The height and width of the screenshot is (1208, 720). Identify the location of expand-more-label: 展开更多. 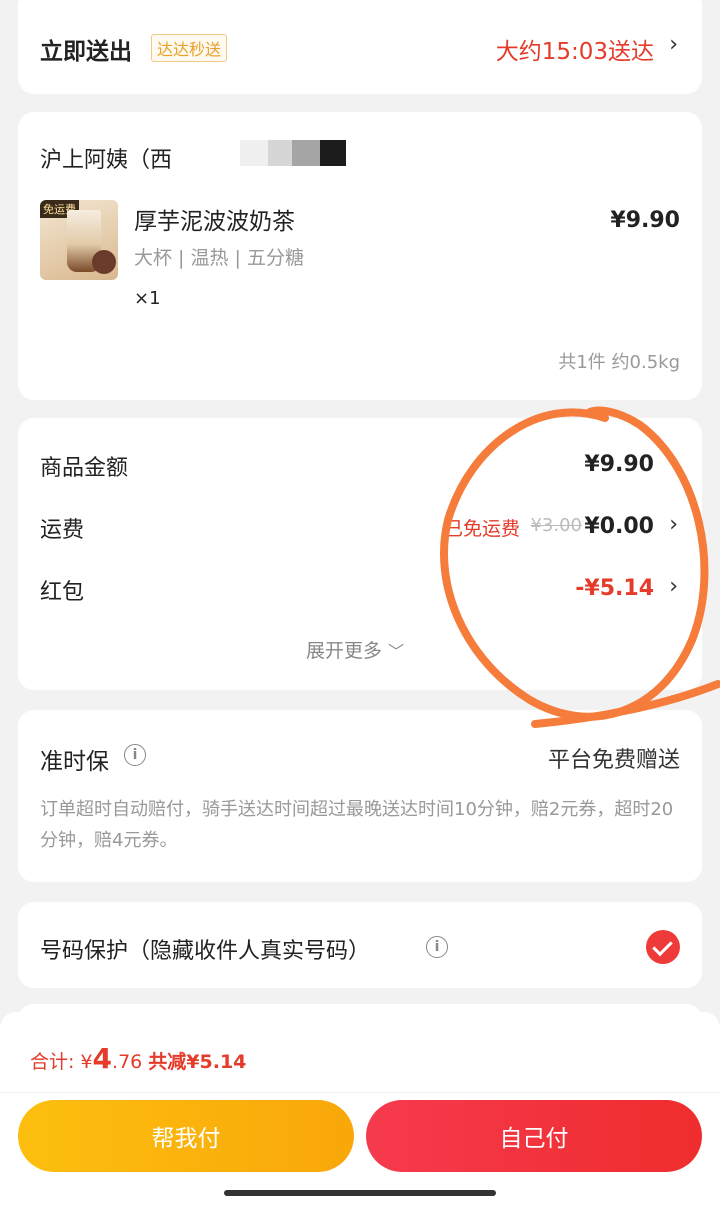
(344, 651).